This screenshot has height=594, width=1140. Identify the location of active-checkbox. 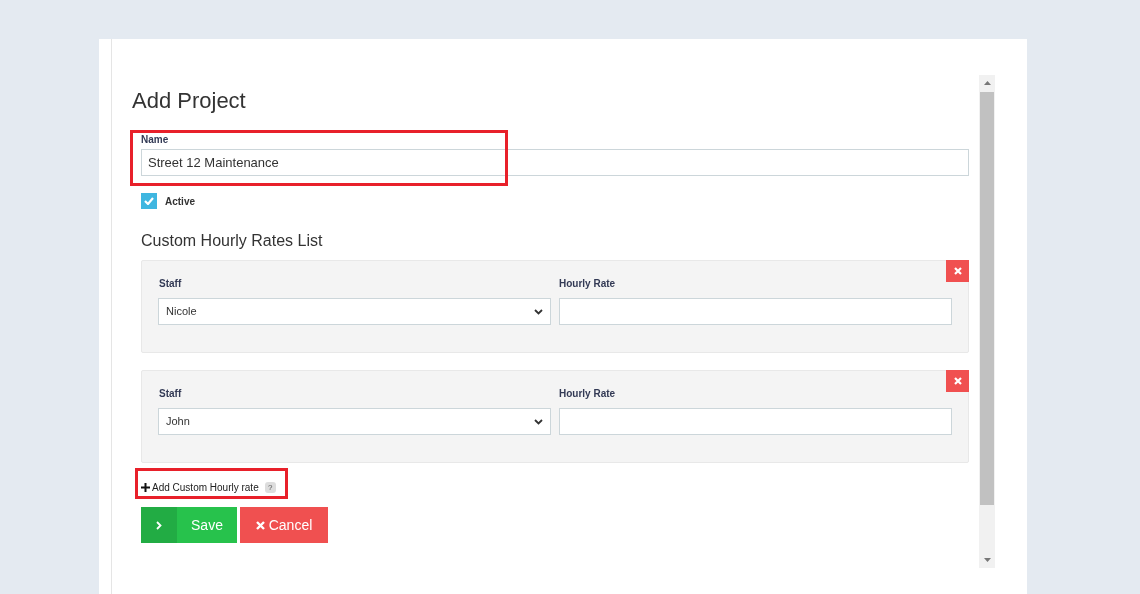
(149, 201).